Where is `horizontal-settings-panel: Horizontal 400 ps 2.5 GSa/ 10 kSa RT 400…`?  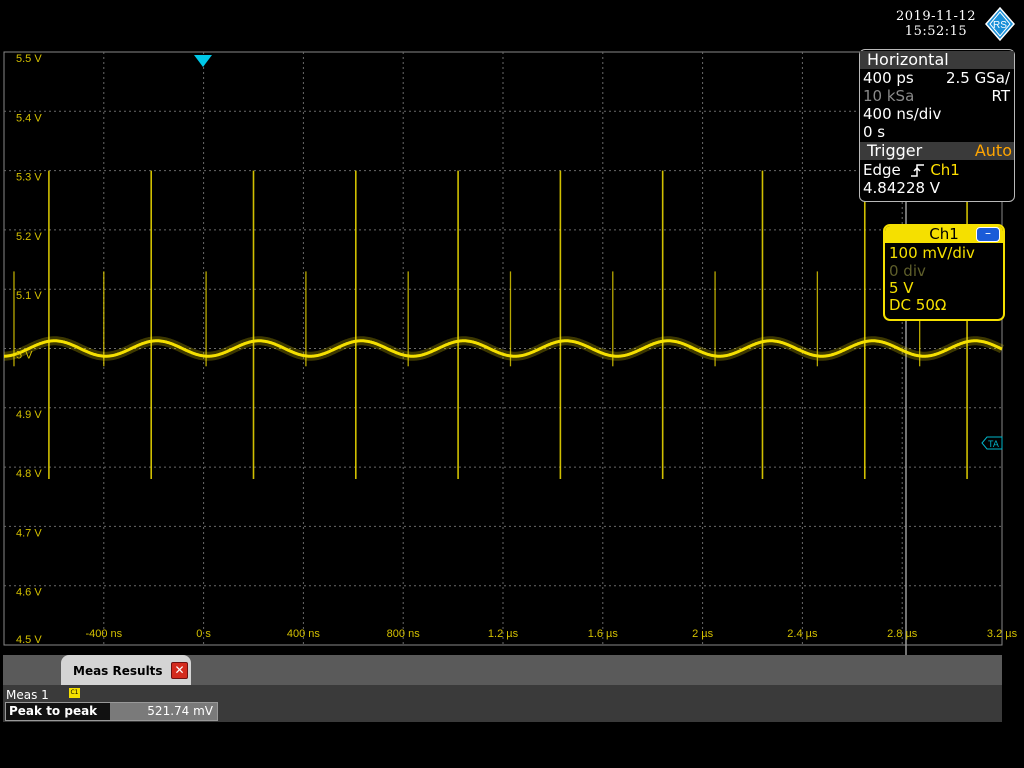
horizontal-settings-panel: Horizontal 400 ps 2.5 GSa/ 10 kSa RT 400… is located at coordinates (937, 125).